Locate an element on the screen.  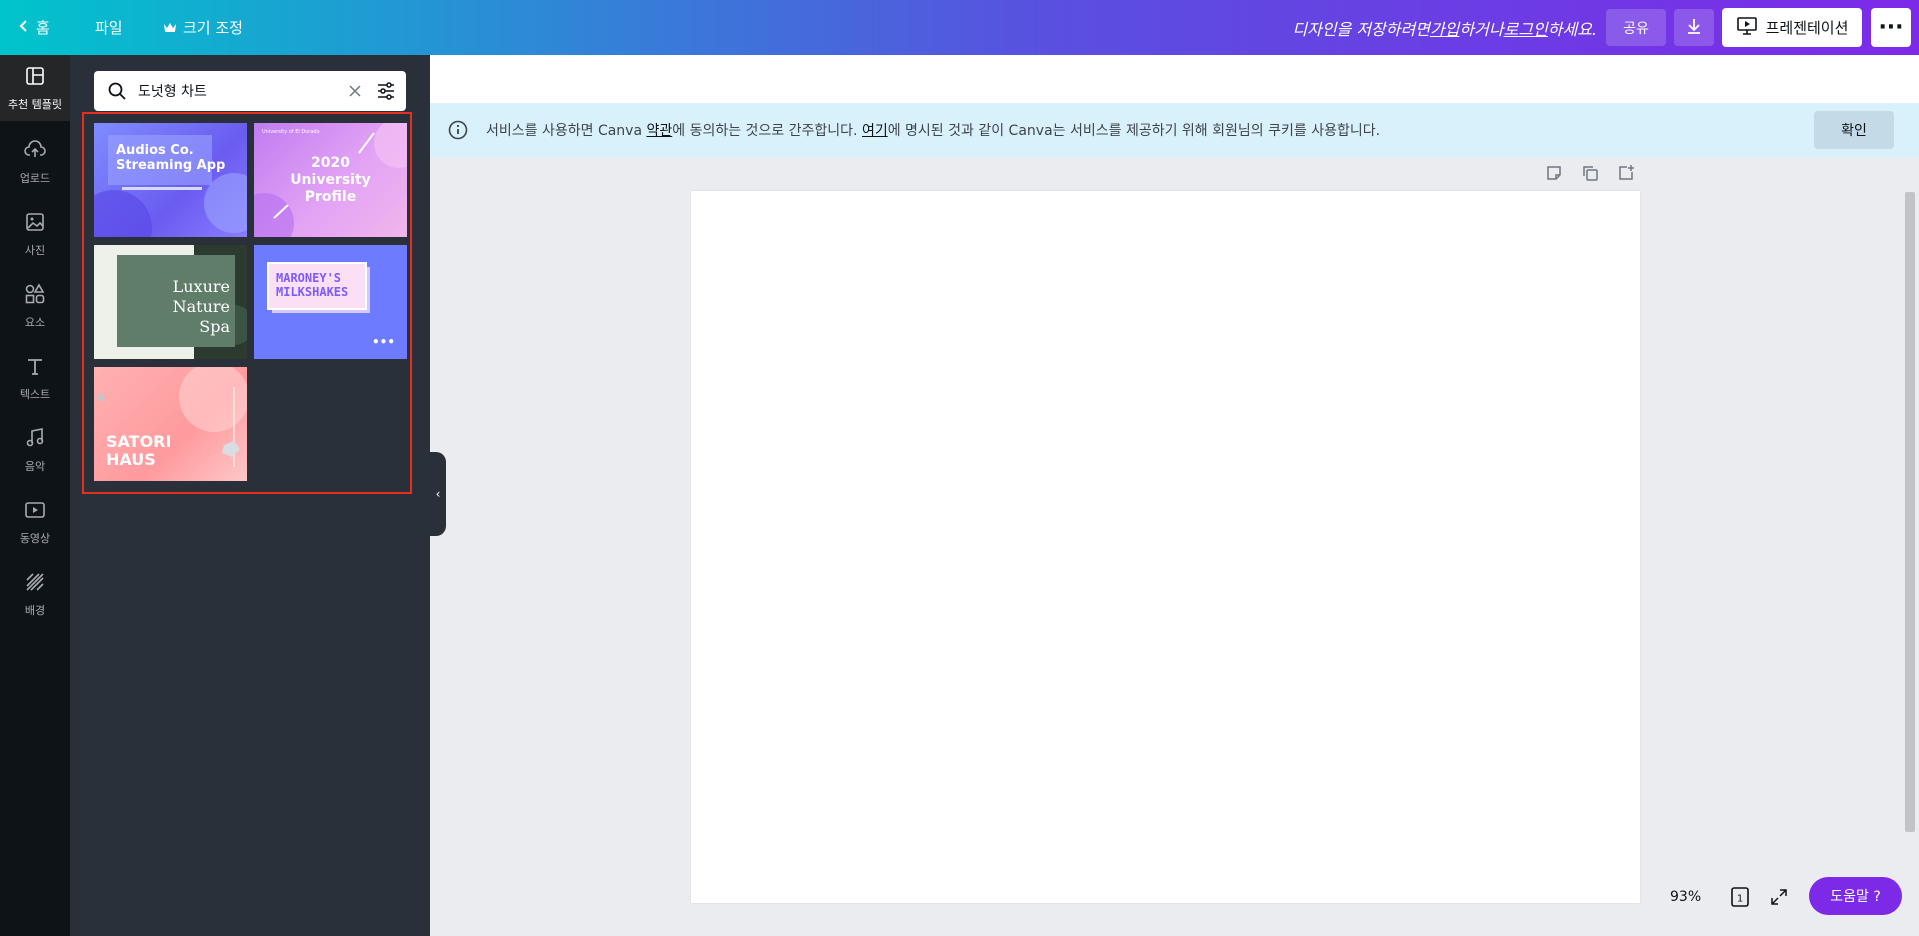
template-title: MARONEY'S is located at coordinates (309, 278).